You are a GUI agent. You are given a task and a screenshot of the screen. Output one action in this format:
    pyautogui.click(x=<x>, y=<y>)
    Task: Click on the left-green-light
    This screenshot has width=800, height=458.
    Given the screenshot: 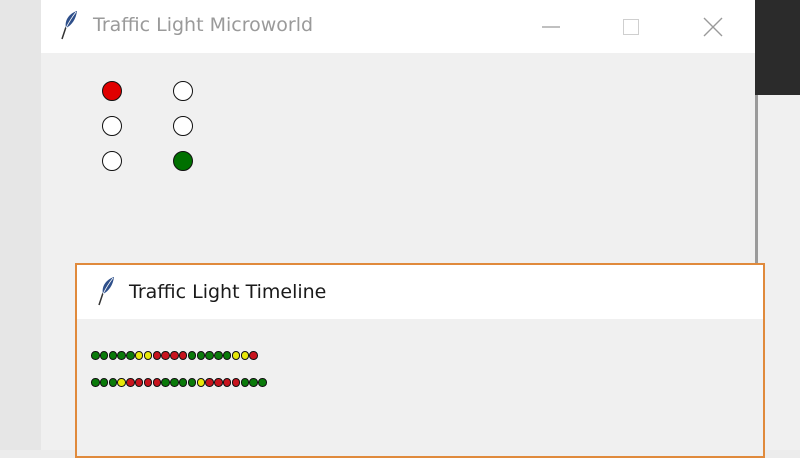 What is the action you would take?
    pyautogui.click(x=112, y=161)
    